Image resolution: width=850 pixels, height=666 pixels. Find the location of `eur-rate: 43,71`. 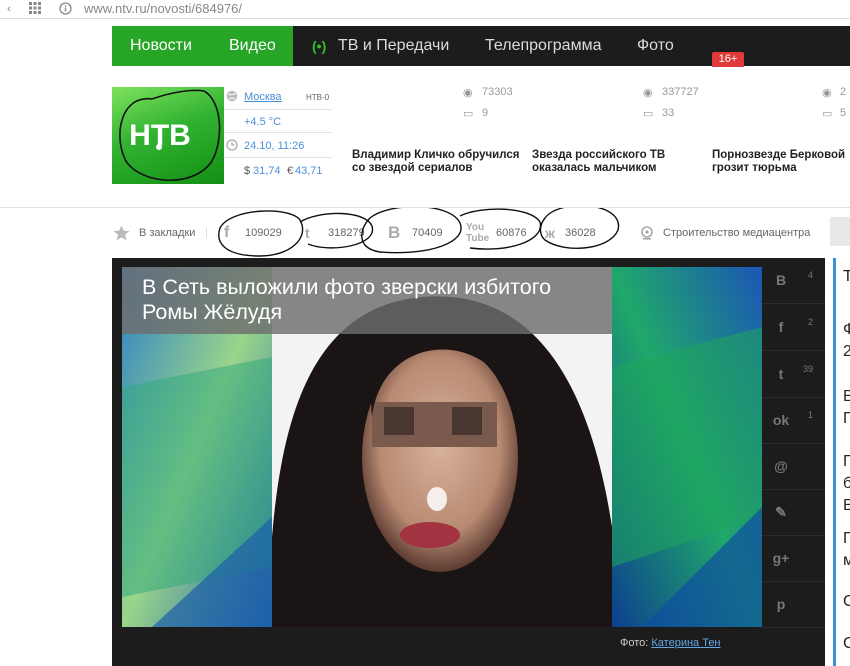

eur-rate: 43,71 is located at coordinates (309, 171).